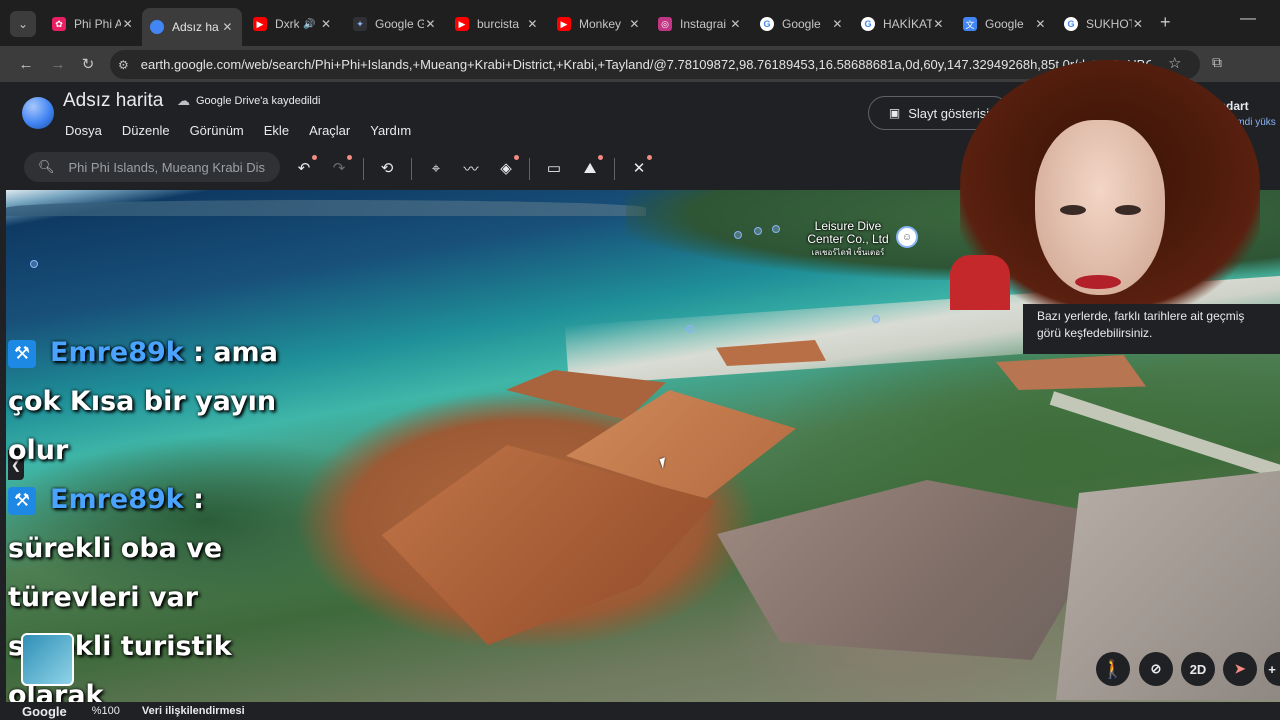 The height and width of the screenshot is (720, 1280). I want to click on favicon-icon, so click(157, 27).